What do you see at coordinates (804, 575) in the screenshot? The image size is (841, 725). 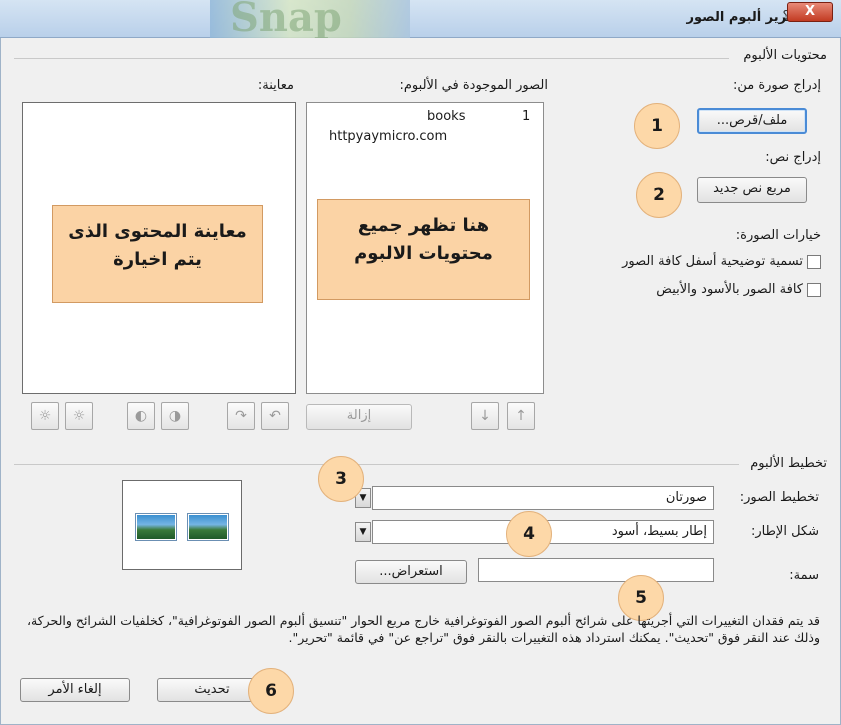 I see `theme-label: سمة:` at bounding box center [804, 575].